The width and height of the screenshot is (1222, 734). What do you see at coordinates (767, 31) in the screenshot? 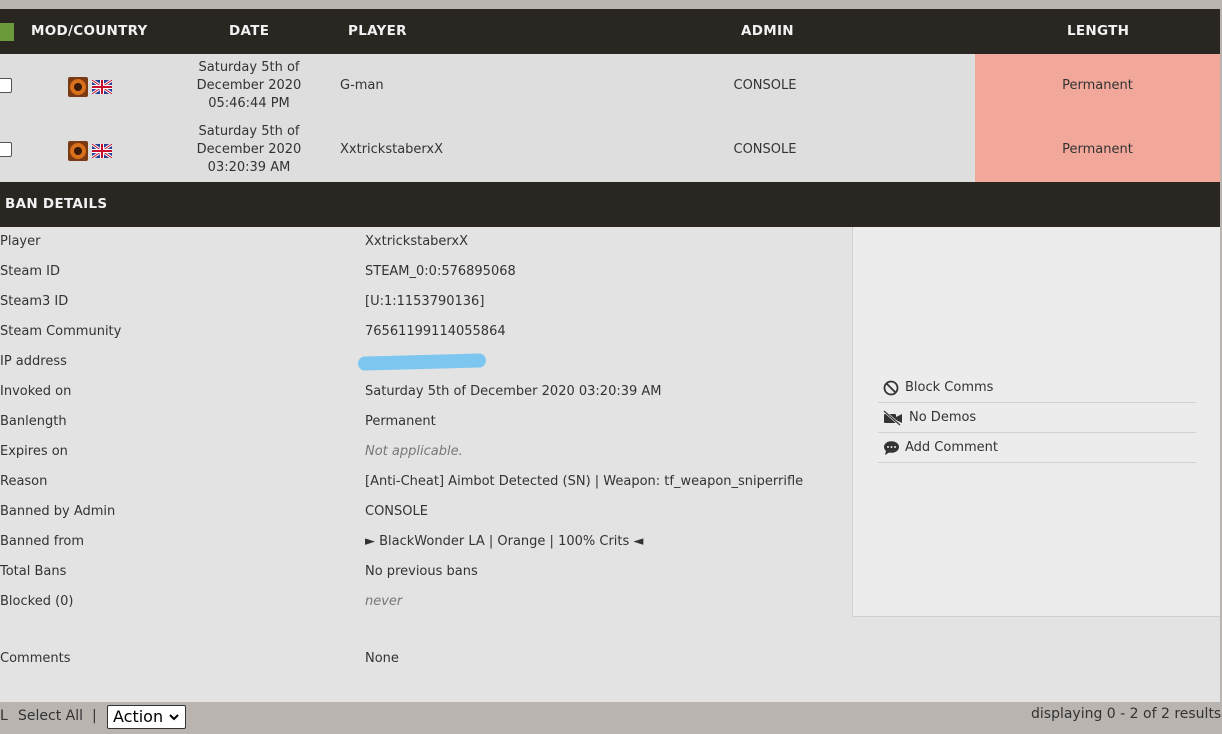
I see `column-admin: ADMIN` at bounding box center [767, 31].